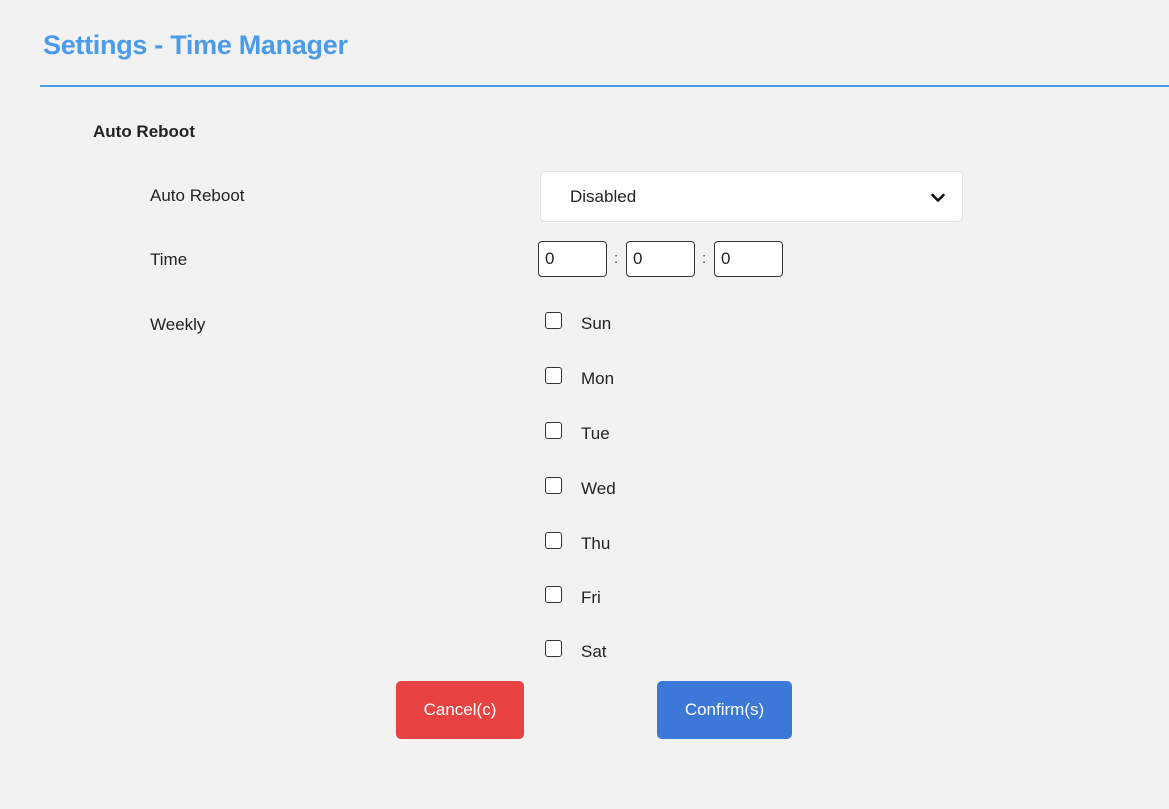 The height and width of the screenshot is (809, 1169). Describe the element at coordinates (572, 259) in the screenshot. I see `time-hours-input` at that location.